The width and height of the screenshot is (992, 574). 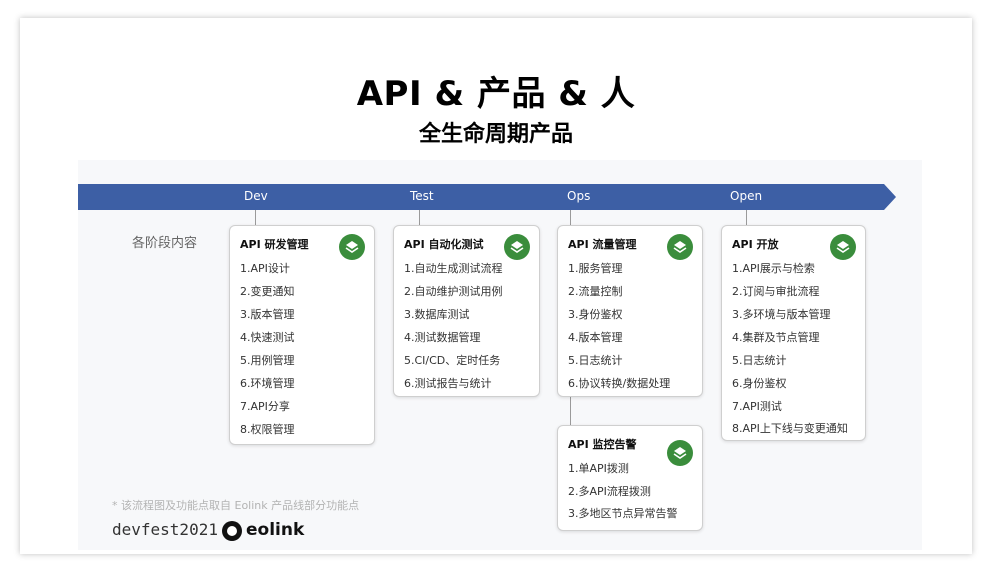 What do you see at coordinates (448, 383) in the screenshot?
I see `list-item: 6.测试报告与统计` at bounding box center [448, 383].